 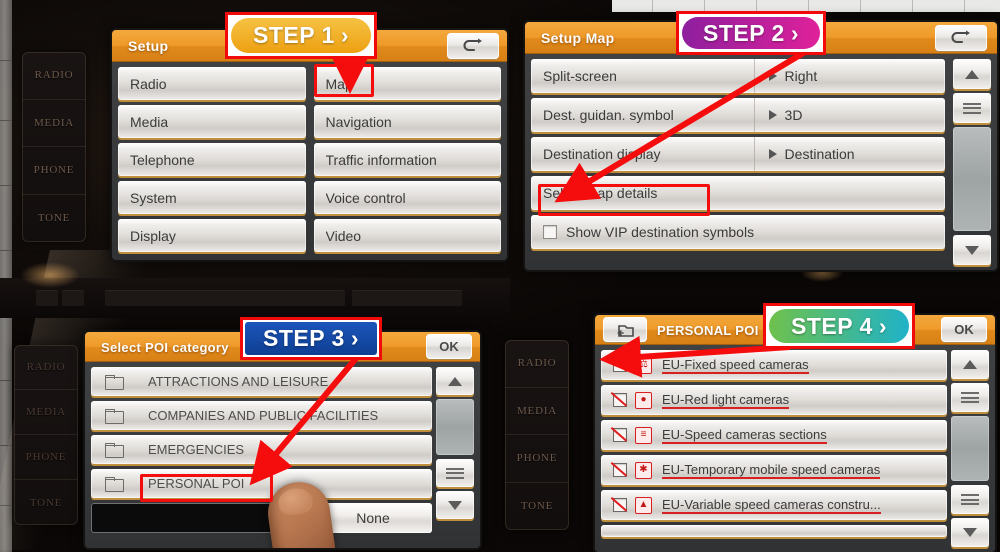 What do you see at coordinates (774, 470) in the screenshot?
I see `poi-row-temporary-mobile-speed-cameras: ✱ EU-Temporary mobile speed cameras` at bounding box center [774, 470].